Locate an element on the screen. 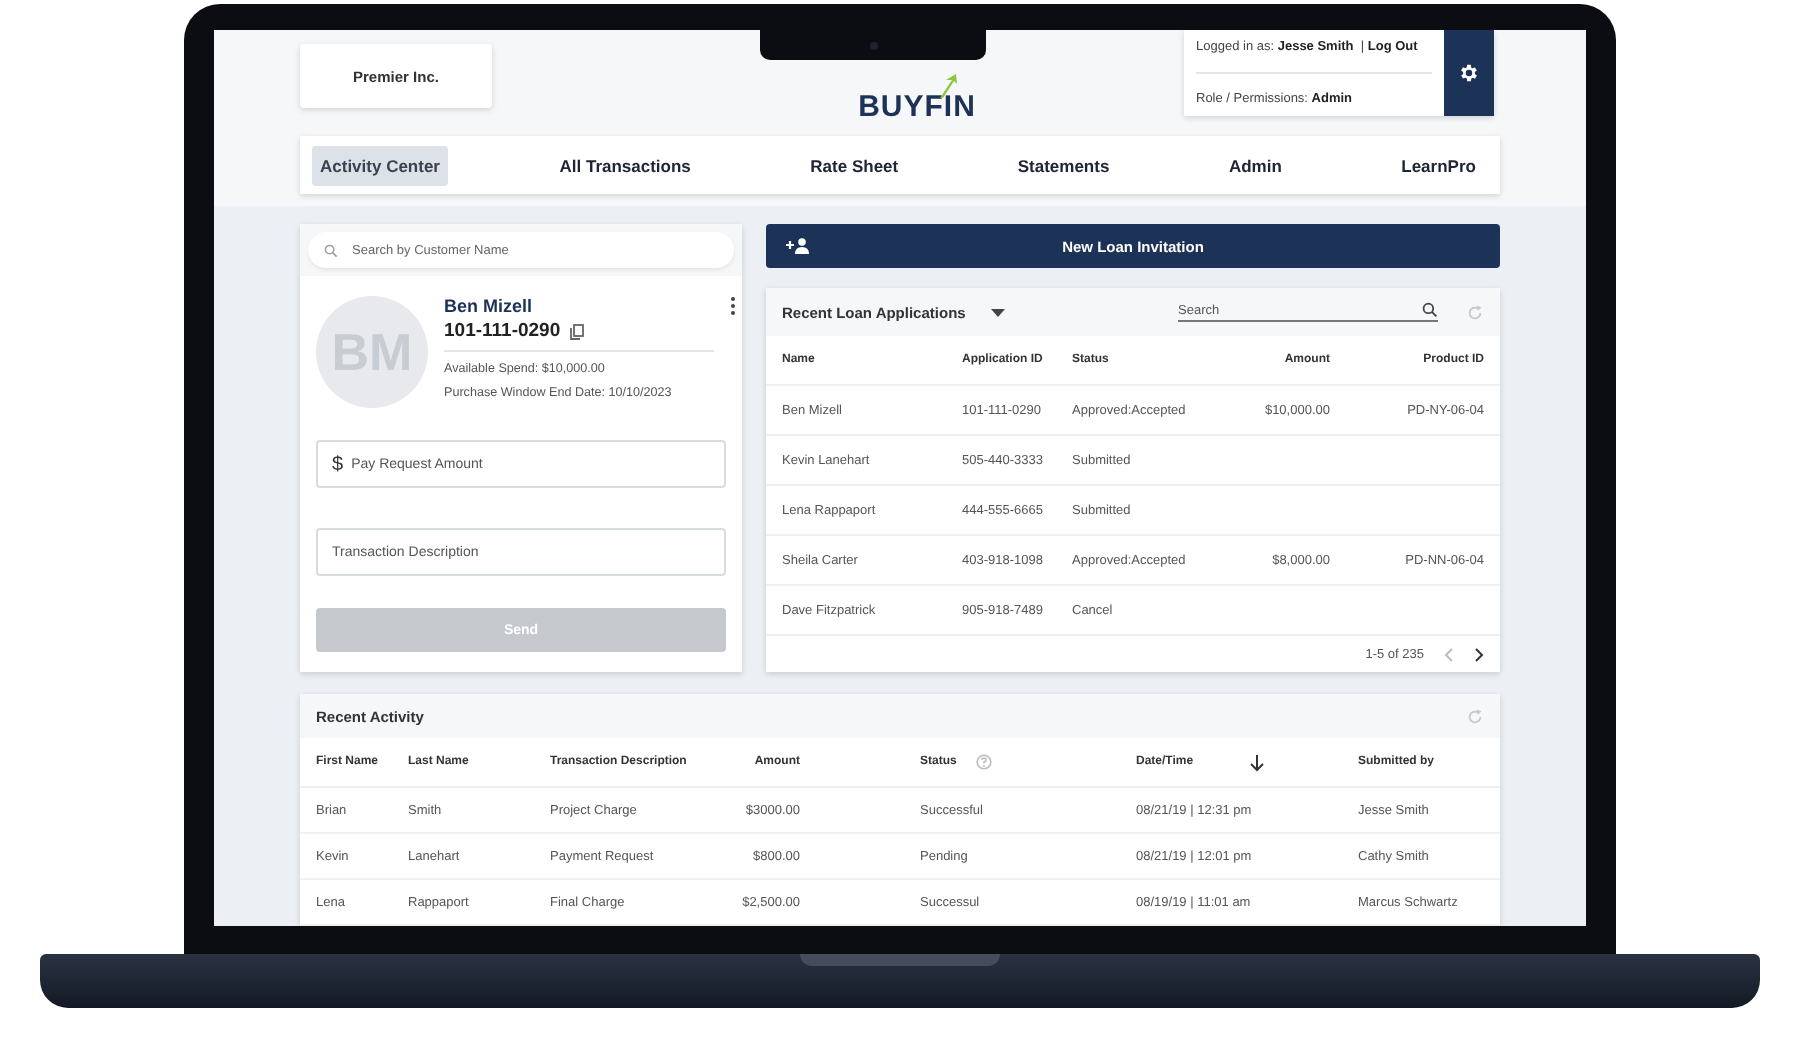  settings-button is located at coordinates (1469, 73).